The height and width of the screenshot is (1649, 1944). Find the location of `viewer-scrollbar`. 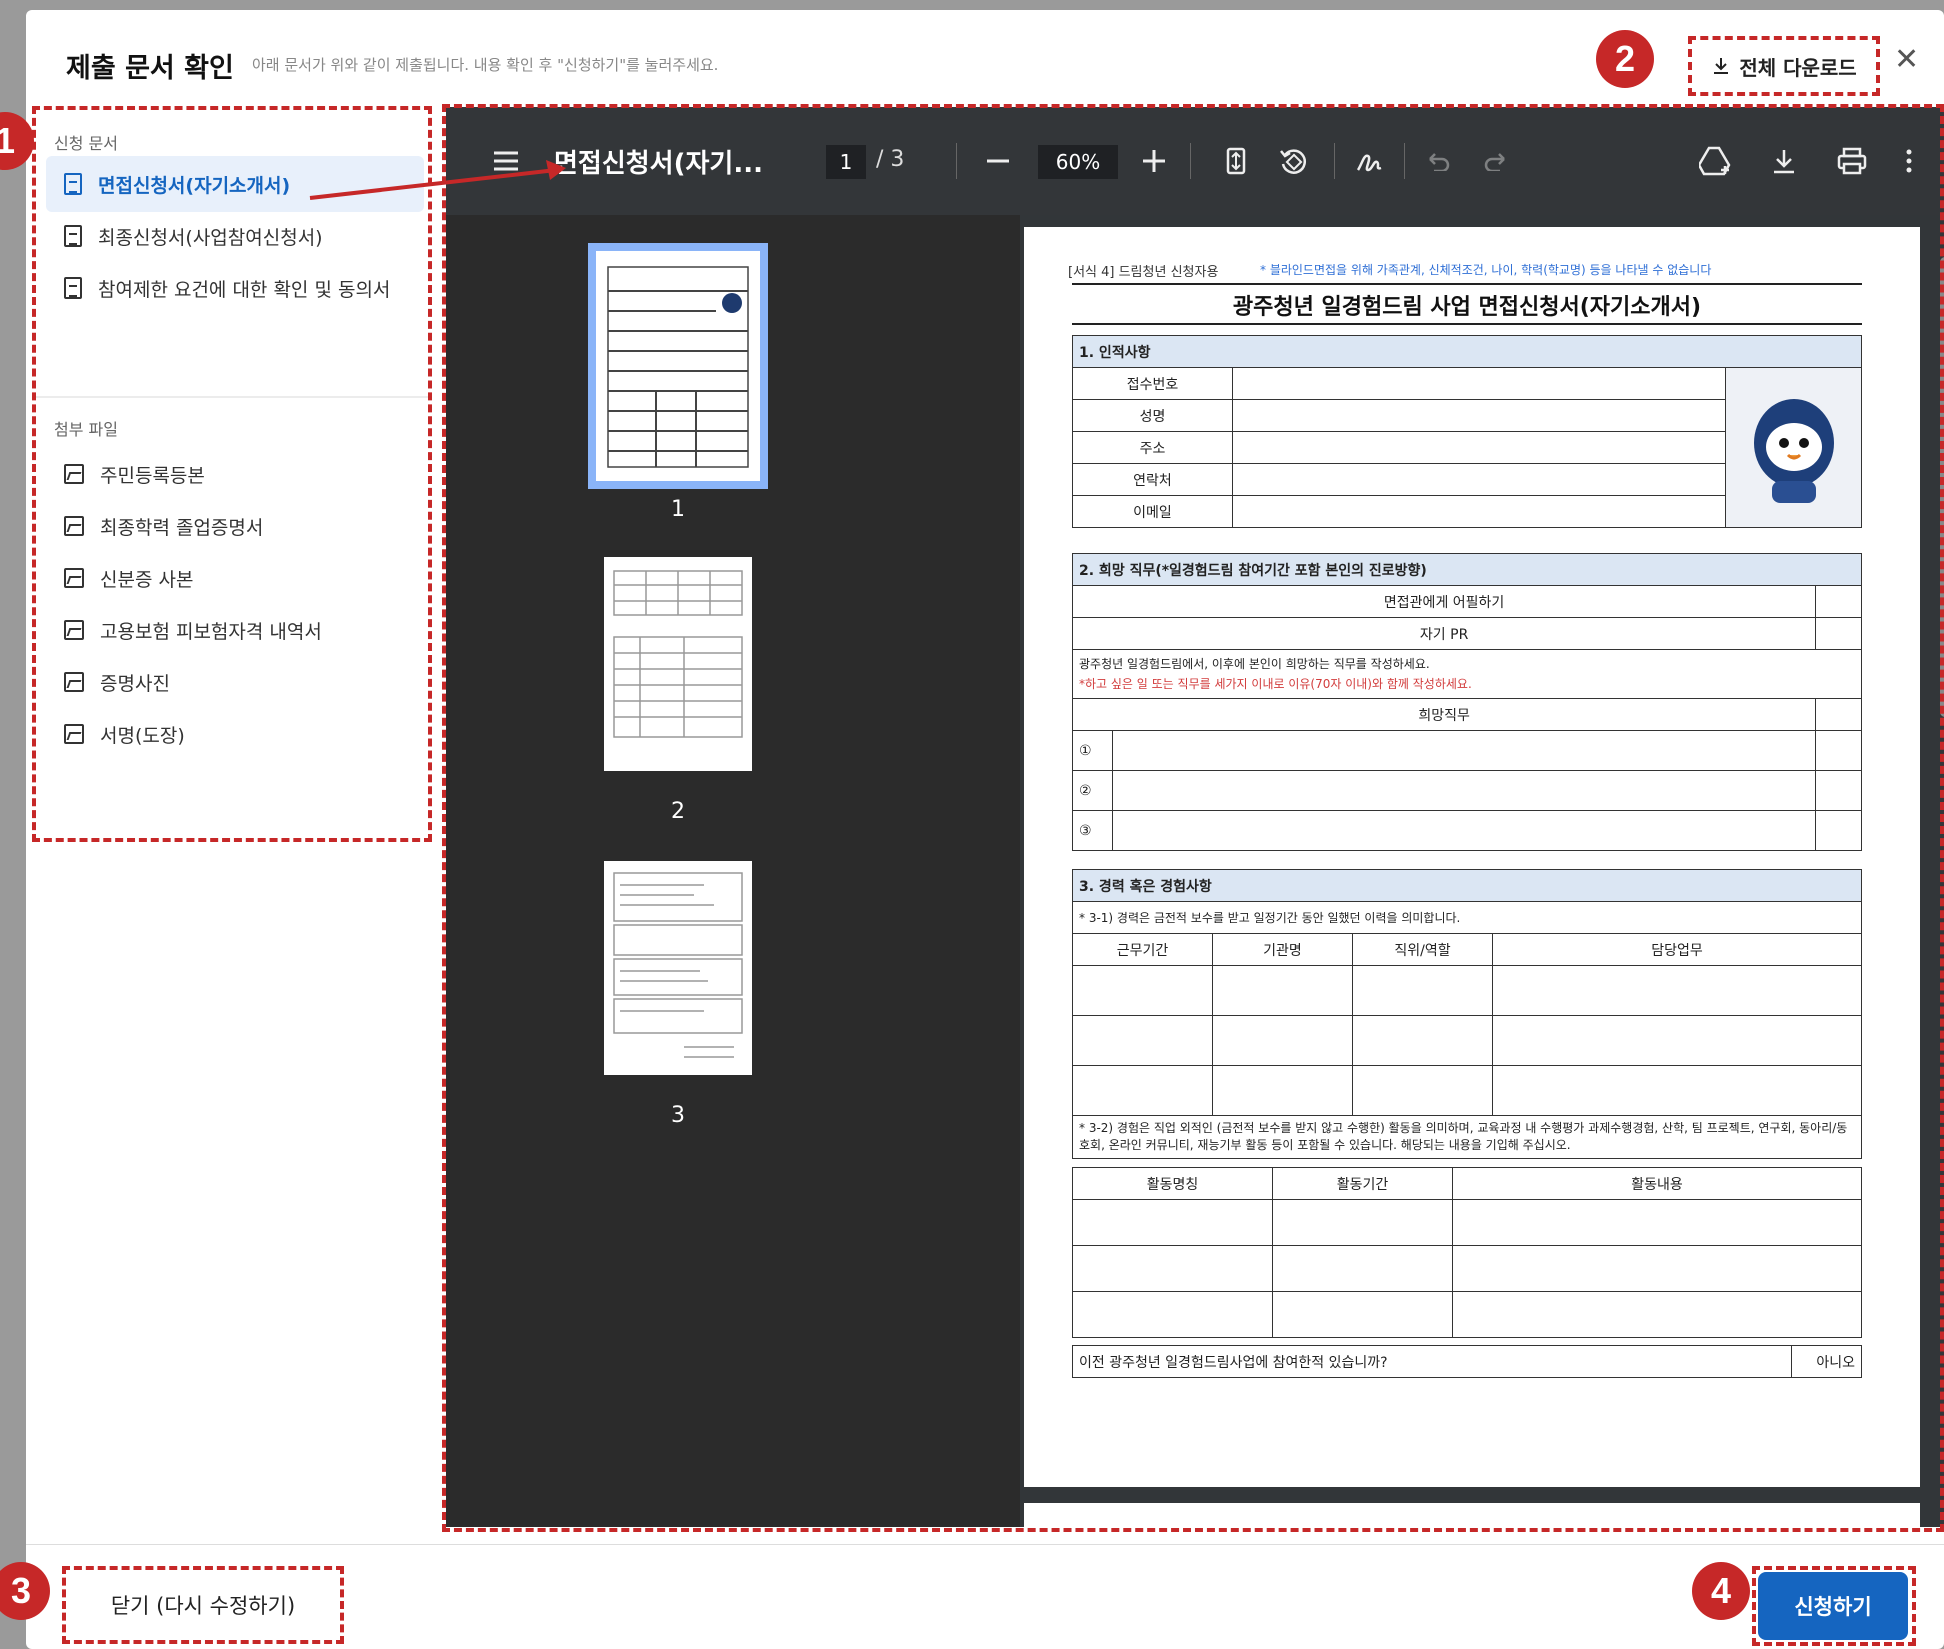

viewer-scrollbar is located at coordinates (1942, 487).